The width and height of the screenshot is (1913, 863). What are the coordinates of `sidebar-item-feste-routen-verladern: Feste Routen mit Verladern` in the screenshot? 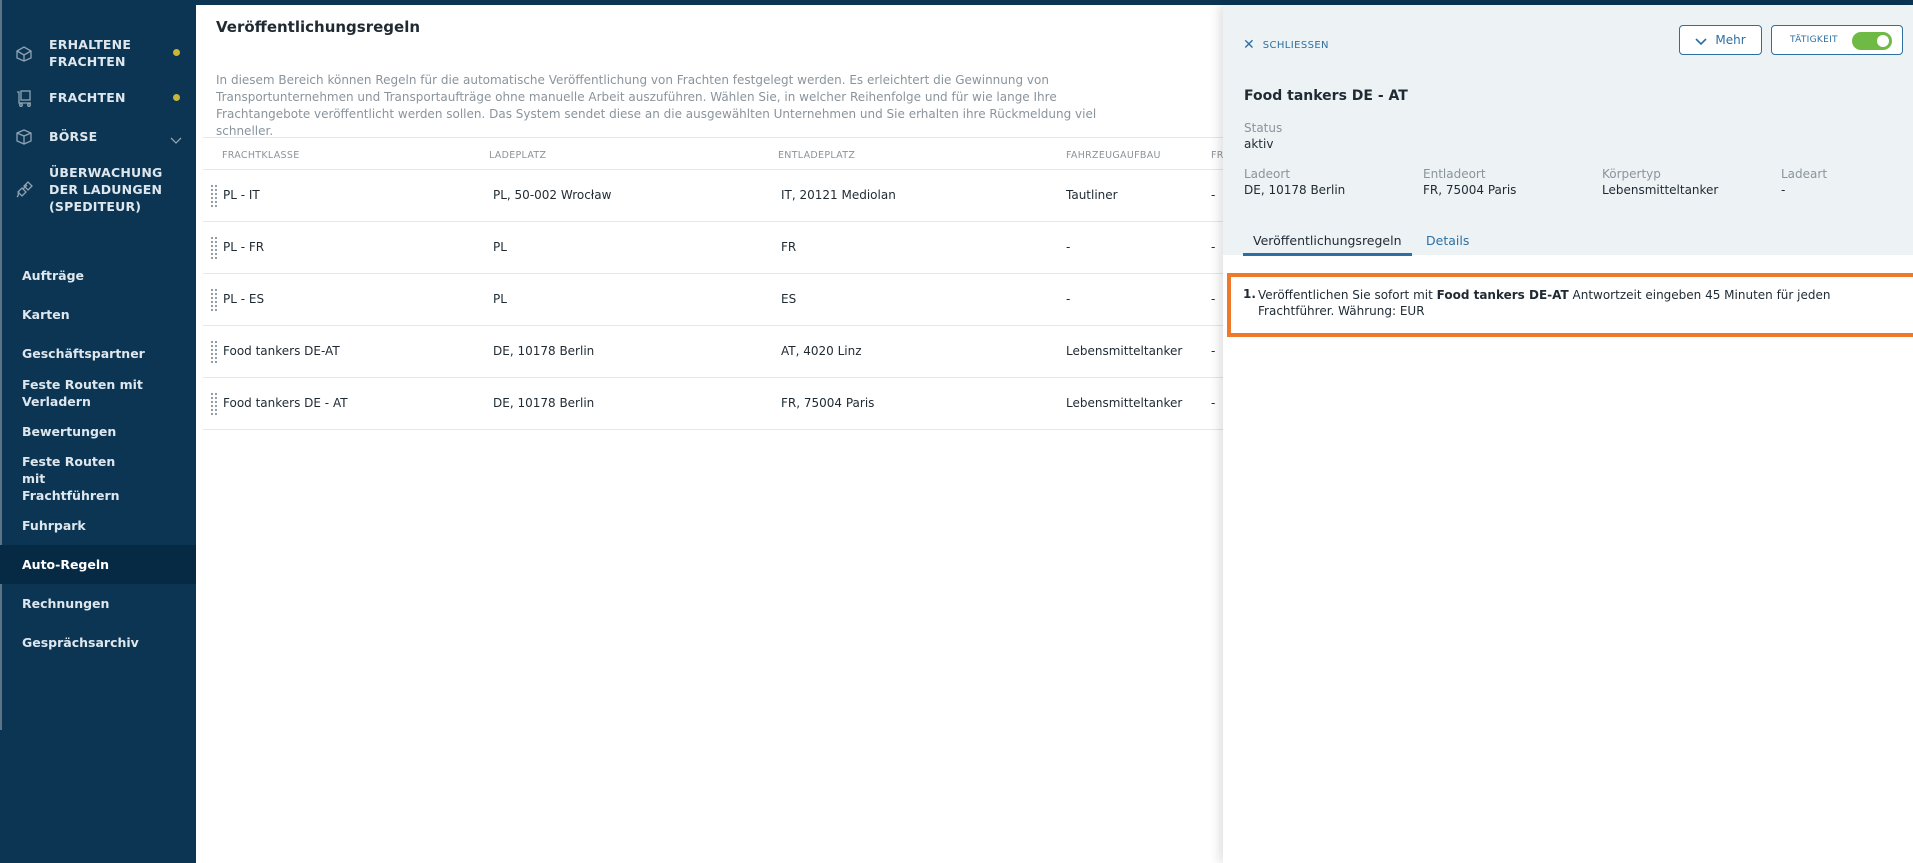 It's located at (98, 392).